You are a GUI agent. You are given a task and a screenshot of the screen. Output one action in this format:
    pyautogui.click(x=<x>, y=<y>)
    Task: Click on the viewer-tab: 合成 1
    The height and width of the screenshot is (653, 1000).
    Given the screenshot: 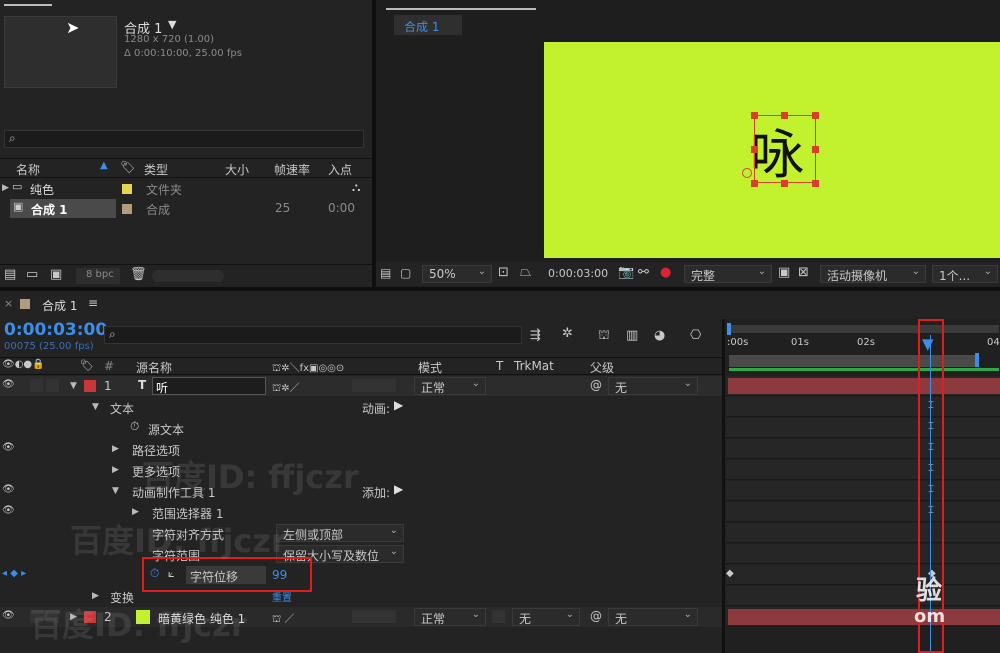 What is the action you would take?
    pyautogui.click(x=428, y=25)
    